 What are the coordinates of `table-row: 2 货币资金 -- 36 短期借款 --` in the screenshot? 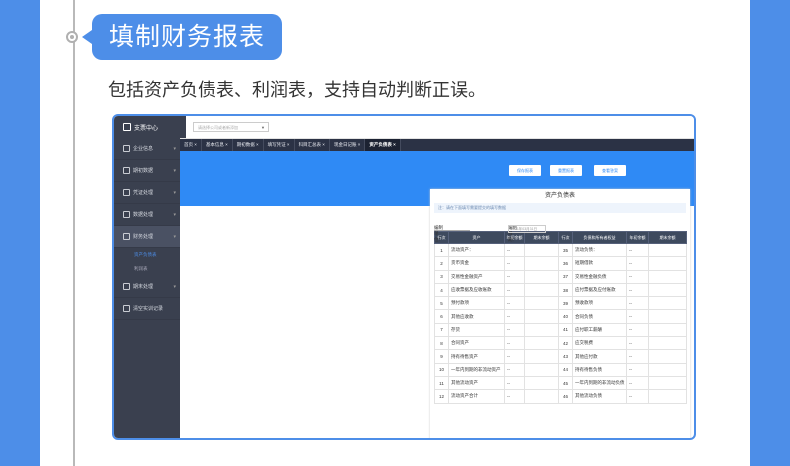 It's located at (560, 263).